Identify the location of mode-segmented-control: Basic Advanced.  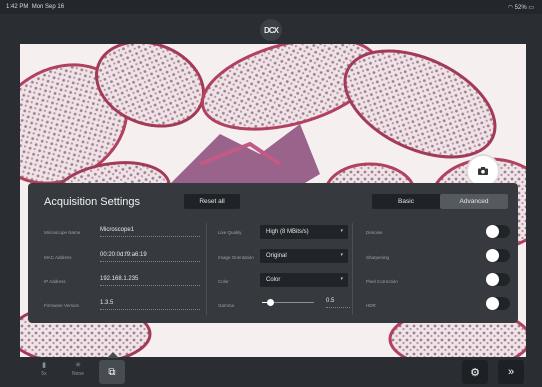
(440, 201).